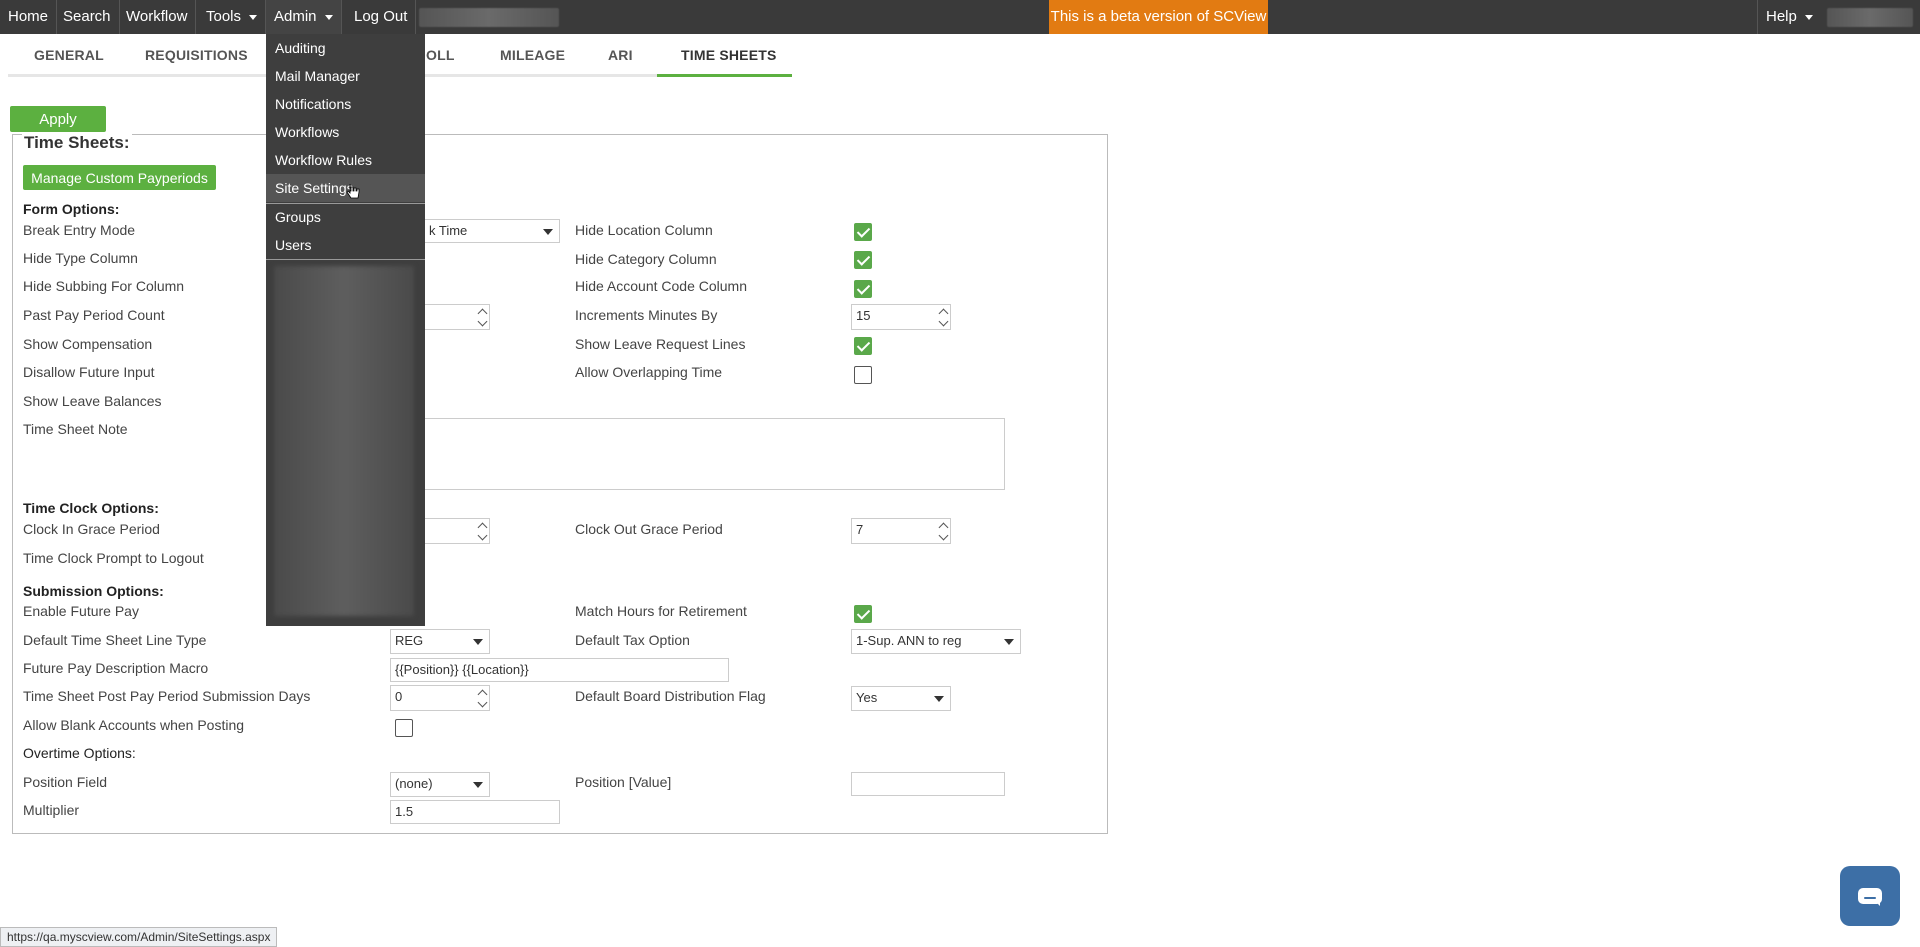 The width and height of the screenshot is (1920, 947). I want to click on disallow-future-label: Disallow Future Input, so click(89, 372).